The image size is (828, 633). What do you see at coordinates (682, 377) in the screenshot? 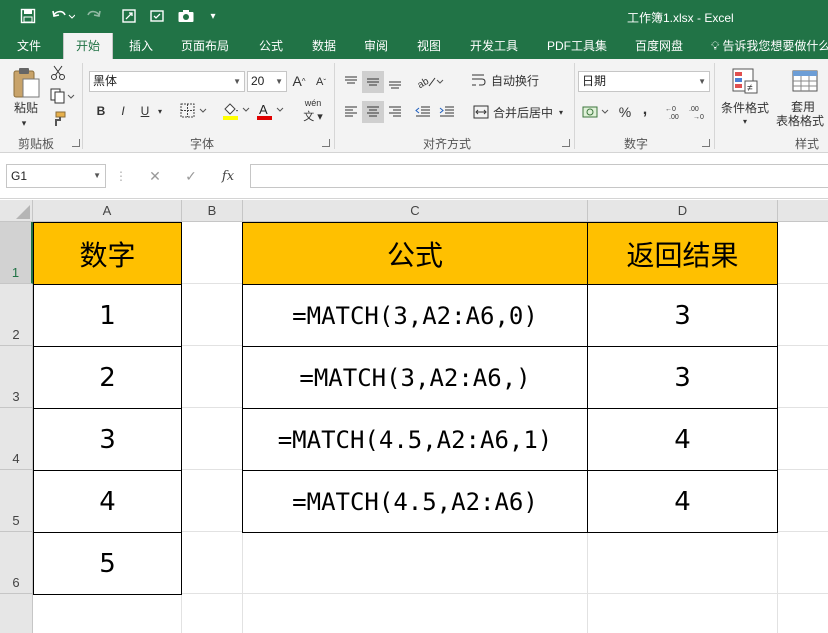
I see `cell-d3: 3` at bounding box center [682, 377].